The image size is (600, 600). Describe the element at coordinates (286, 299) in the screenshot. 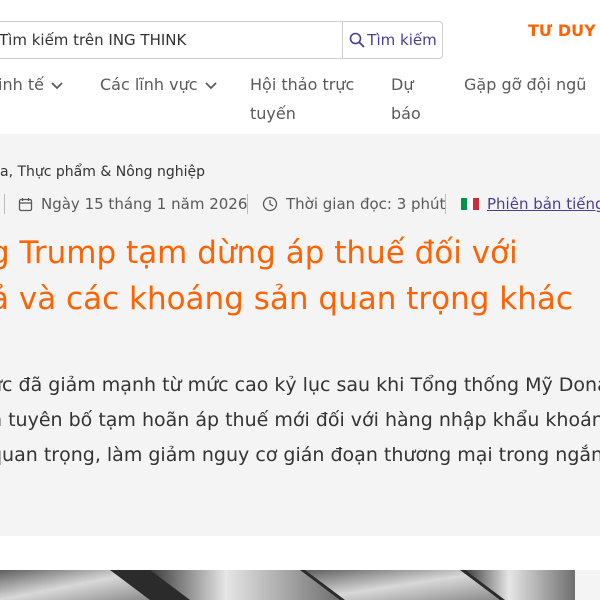

I see `headline-line: ả và các khoáng sản quan trọng khác` at that location.